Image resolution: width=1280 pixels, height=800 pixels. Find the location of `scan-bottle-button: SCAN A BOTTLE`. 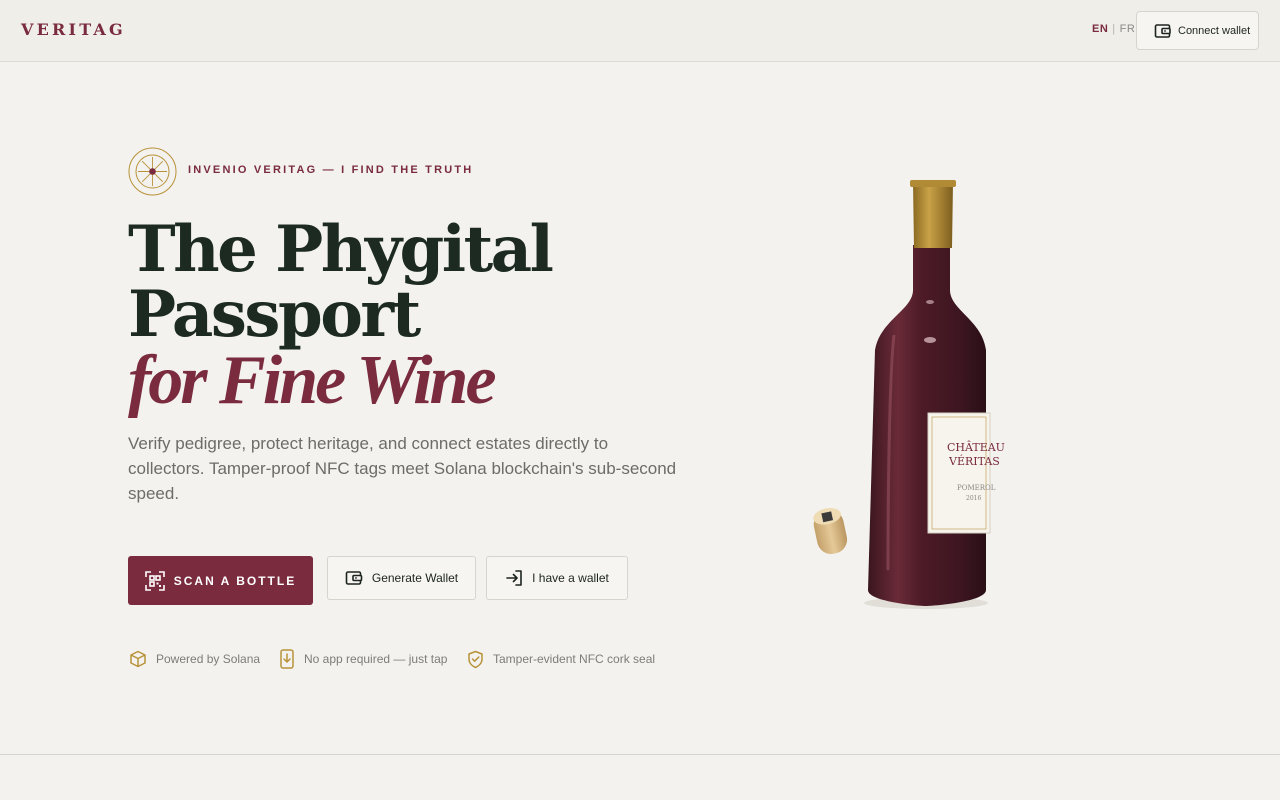

scan-bottle-button: SCAN A BOTTLE is located at coordinates (220, 580).